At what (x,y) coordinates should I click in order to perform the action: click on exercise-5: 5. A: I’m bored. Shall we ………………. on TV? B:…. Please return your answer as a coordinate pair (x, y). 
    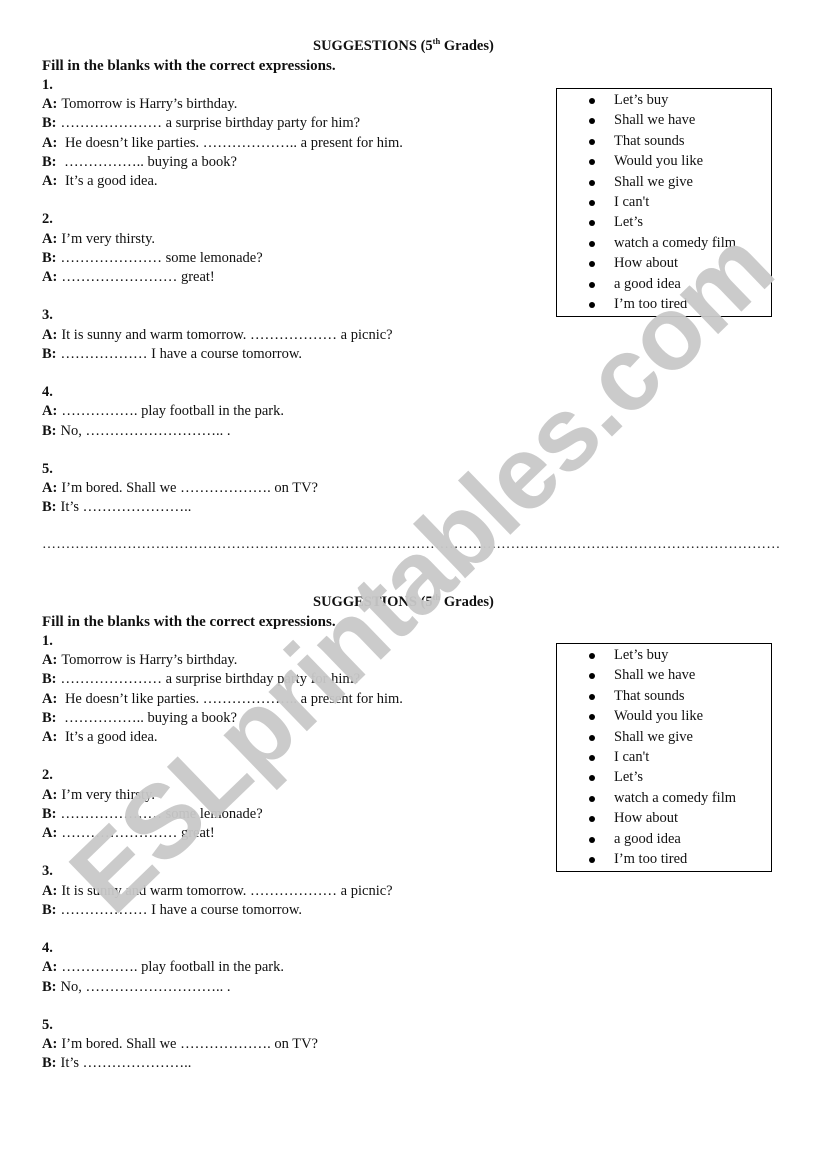
    Looking at the image, I should click on (222, 1045).